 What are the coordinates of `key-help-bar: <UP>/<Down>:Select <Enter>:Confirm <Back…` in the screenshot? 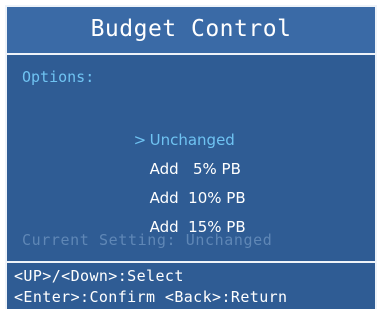 It's located at (191, 285).